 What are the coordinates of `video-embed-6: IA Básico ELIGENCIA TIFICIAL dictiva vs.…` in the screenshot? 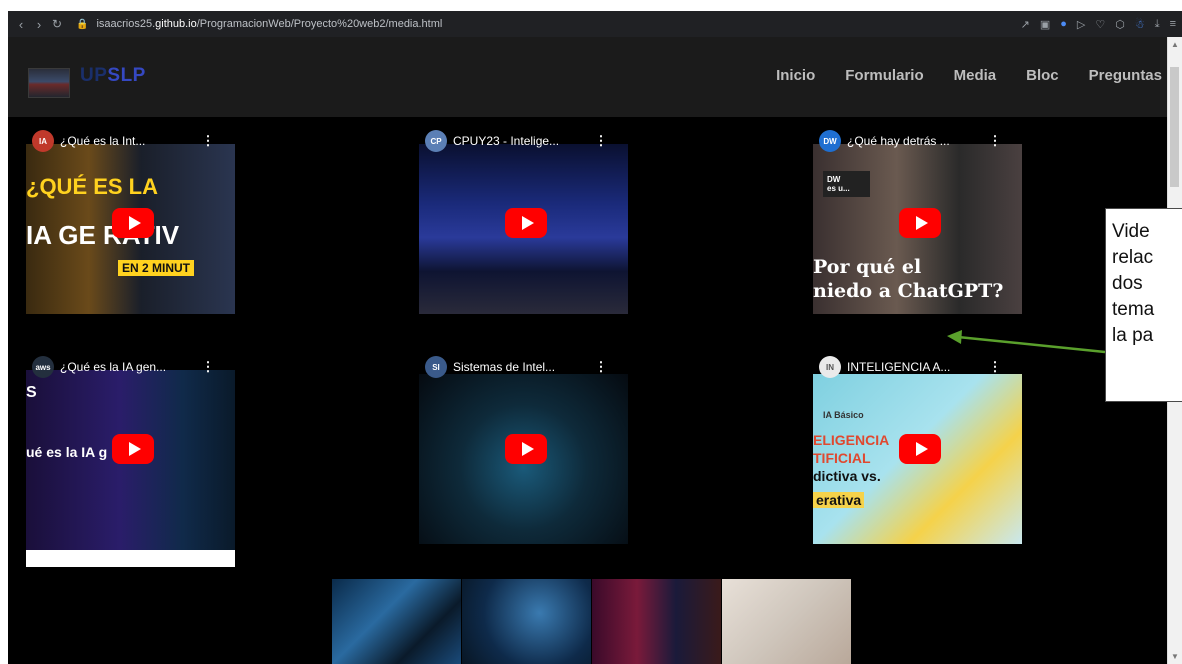 It's located at (917, 459).